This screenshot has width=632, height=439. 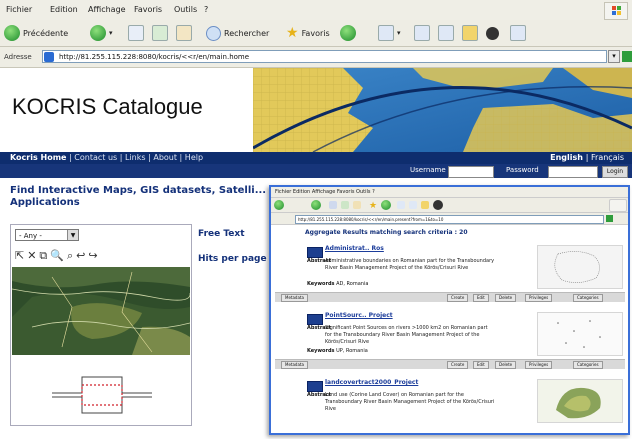 I want to click on browser-toolbar: Précédente ▾ Rechercher ★ Favoris ▾, so click(x=316, y=33).